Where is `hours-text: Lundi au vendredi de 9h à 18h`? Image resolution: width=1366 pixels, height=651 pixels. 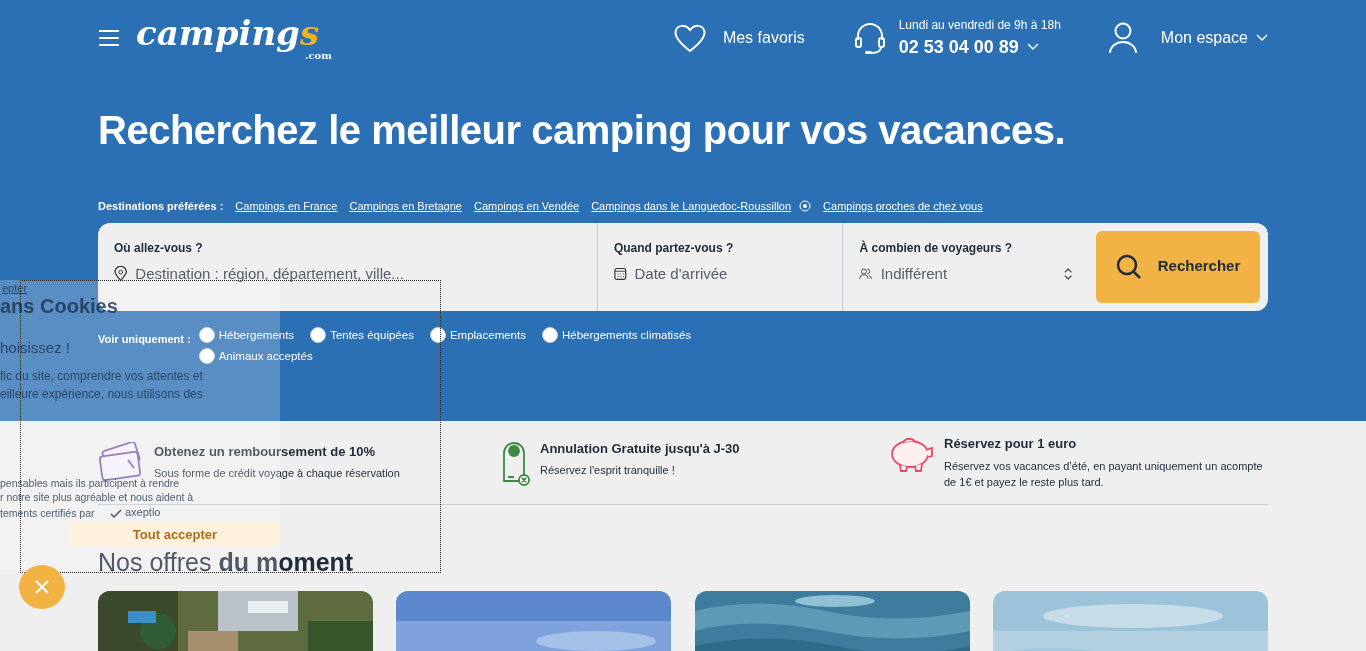 hours-text: Lundi au vendredi de 9h à 18h is located at coordinates (979, 25).